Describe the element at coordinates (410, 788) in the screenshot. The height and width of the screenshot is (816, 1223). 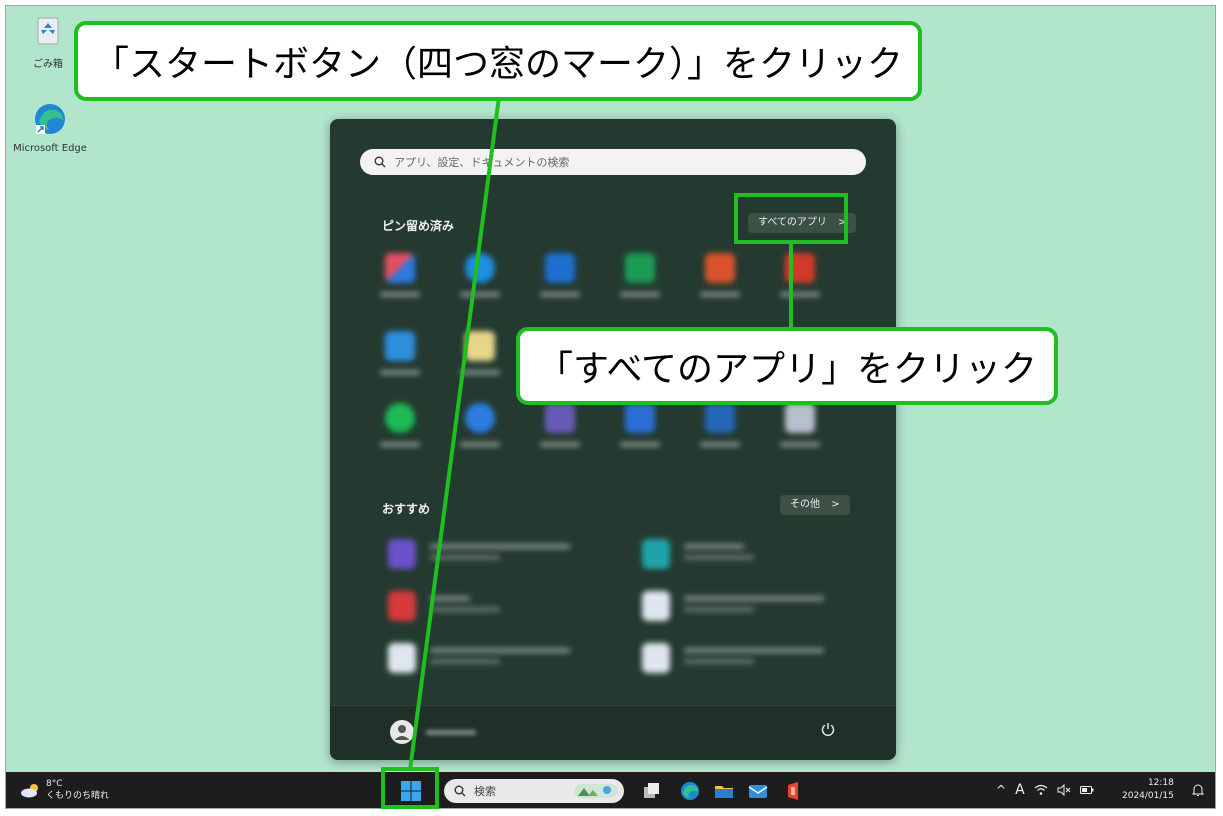
I see `start-button-highlight` at that location.